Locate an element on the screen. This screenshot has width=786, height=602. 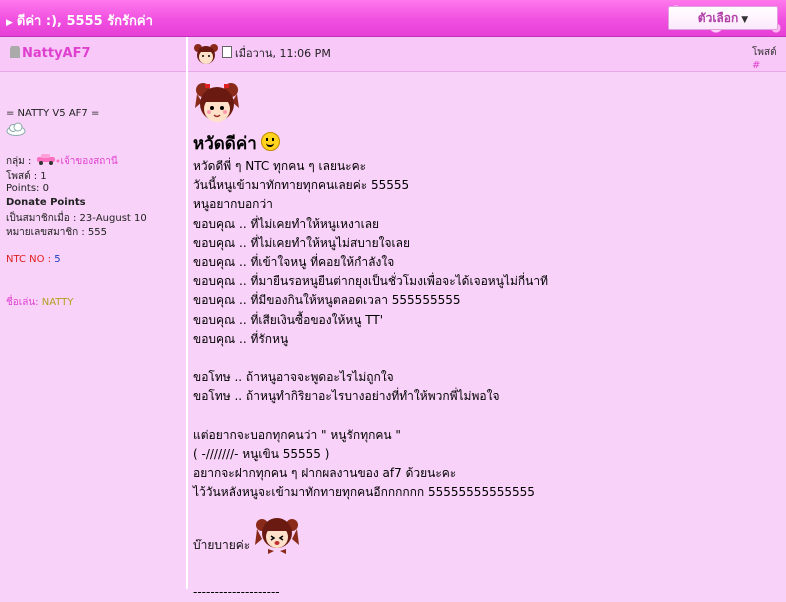
author-username-text: NattyAF7 is located at coordinates (56, 53).